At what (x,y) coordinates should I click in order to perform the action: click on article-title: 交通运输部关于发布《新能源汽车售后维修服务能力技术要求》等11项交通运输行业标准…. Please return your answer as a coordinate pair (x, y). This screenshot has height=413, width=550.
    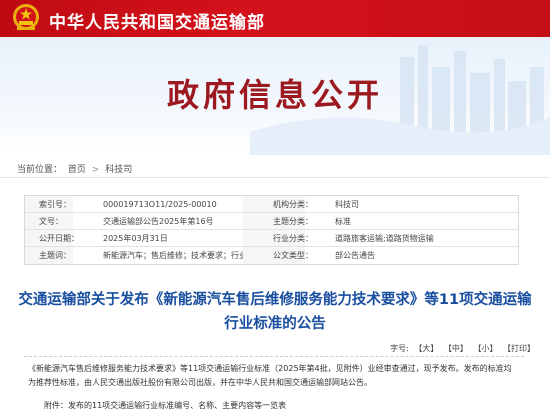
    Looking at the image, I should click on (275, 312).